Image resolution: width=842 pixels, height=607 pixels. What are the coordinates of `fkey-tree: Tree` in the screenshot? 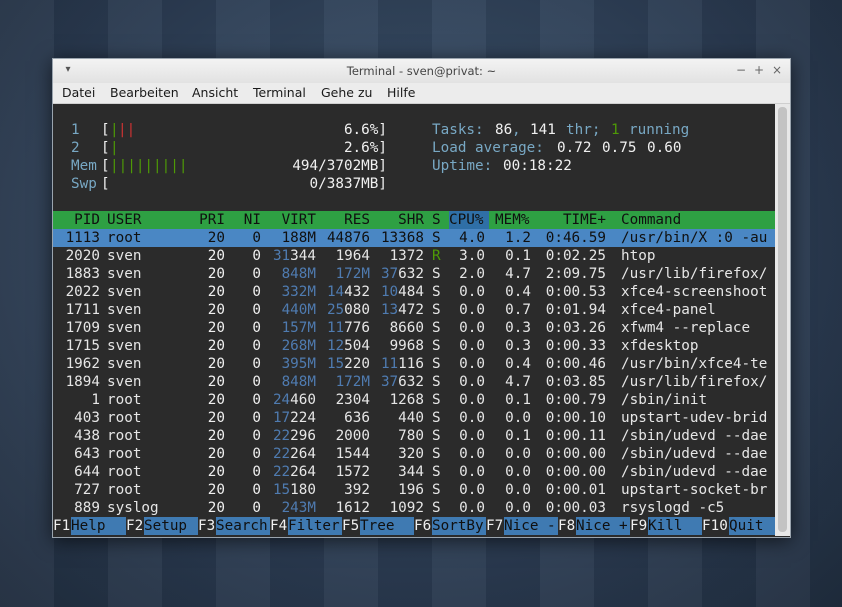 It's located at (387, 526).